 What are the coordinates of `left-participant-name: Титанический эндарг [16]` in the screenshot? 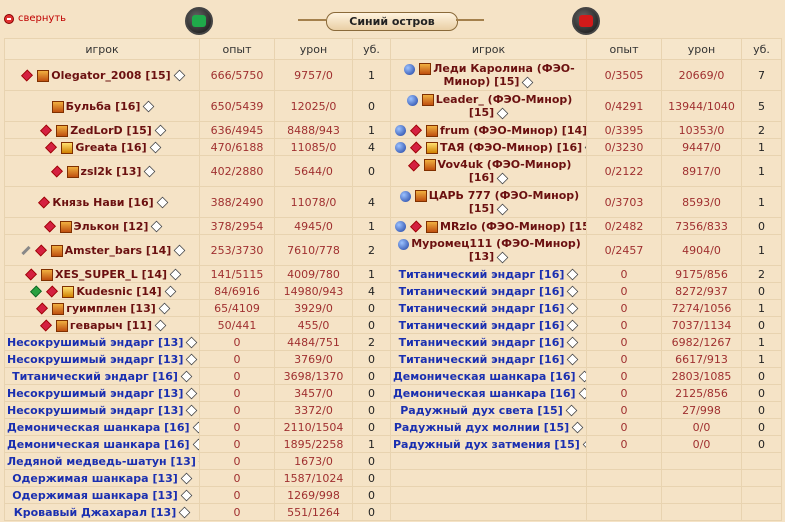 It's located at (95, 376).